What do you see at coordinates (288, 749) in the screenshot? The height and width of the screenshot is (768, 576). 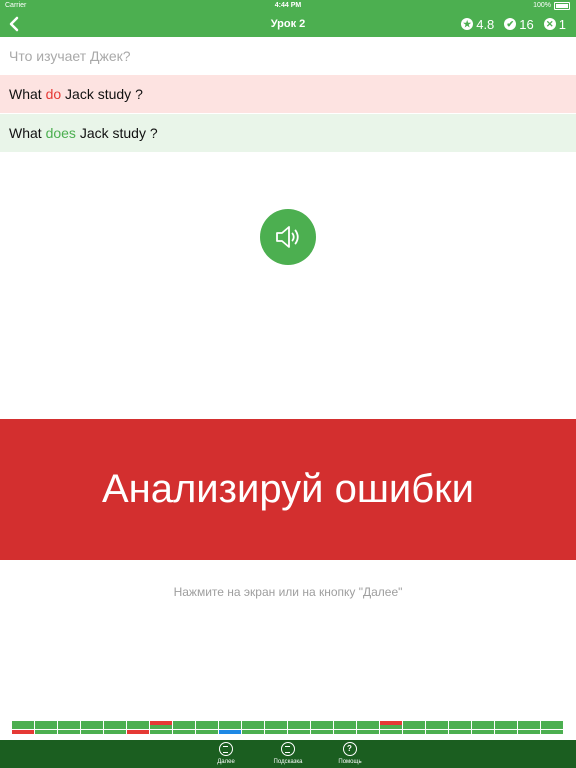 I see `hint-bubble-icon` at bounding box center [288, 749].